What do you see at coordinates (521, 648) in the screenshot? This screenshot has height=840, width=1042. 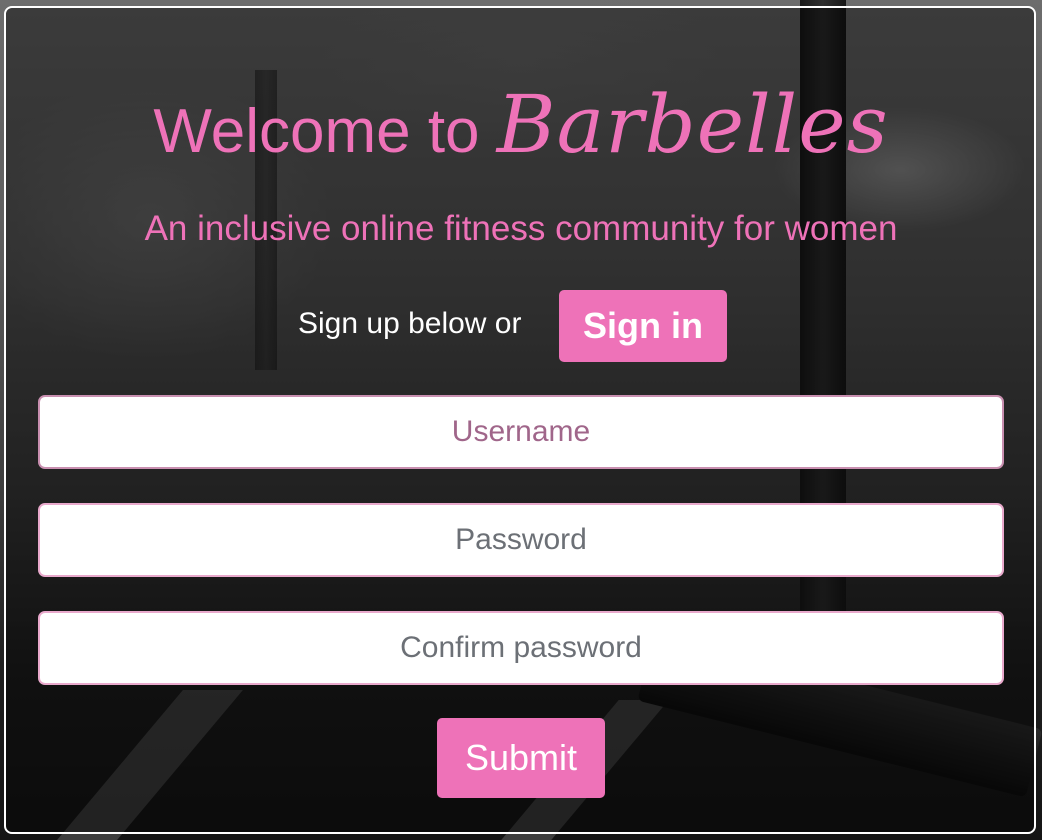 I see `confirm-password-input` at bounding box center [521, 648].